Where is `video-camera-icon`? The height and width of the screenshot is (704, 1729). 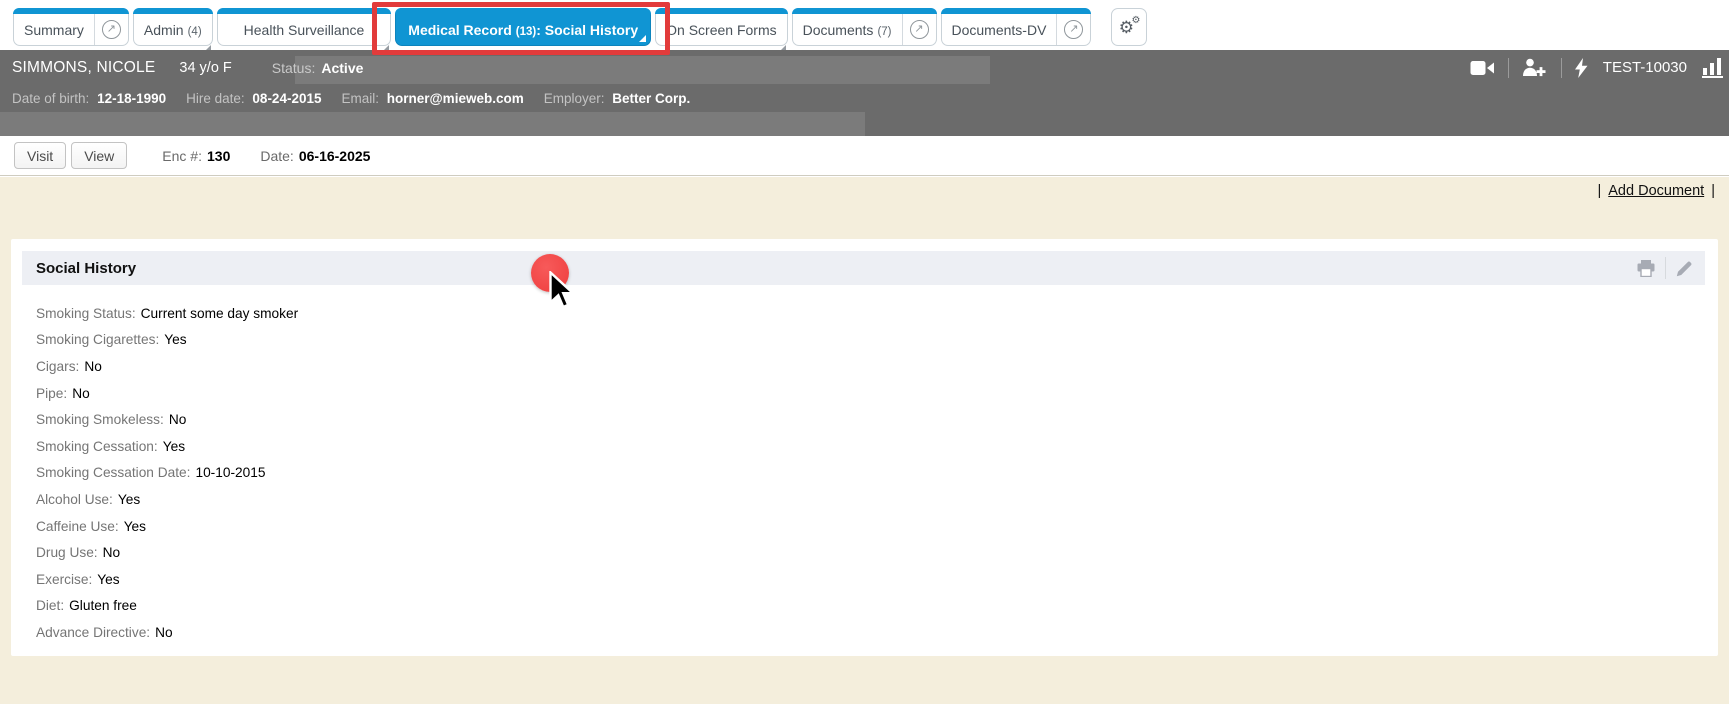 video-camera-icon is located at coordinates (1482, 68).